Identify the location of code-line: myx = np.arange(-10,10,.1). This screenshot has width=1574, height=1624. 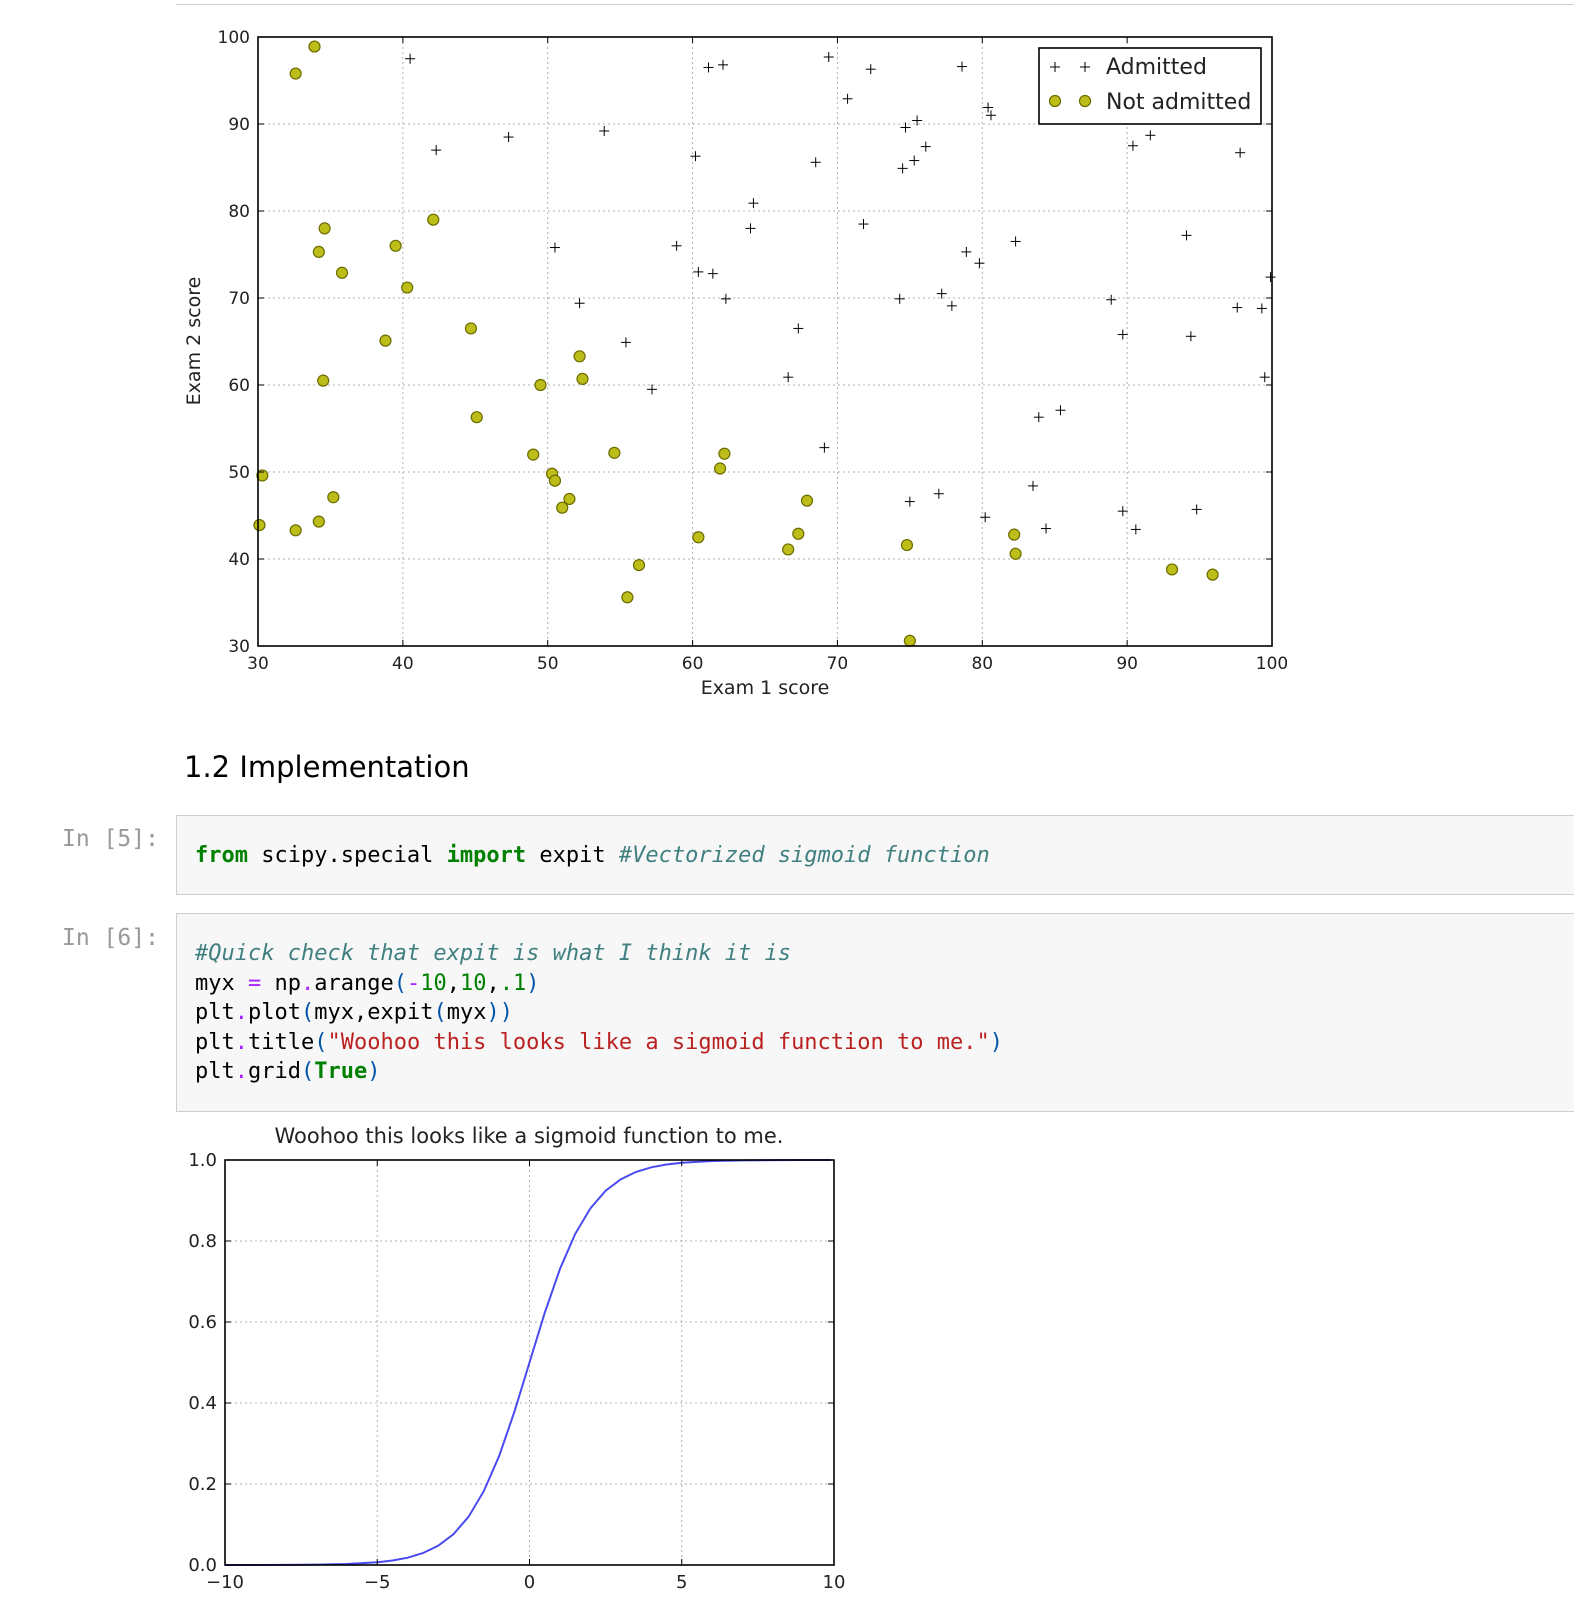
(367, 983).